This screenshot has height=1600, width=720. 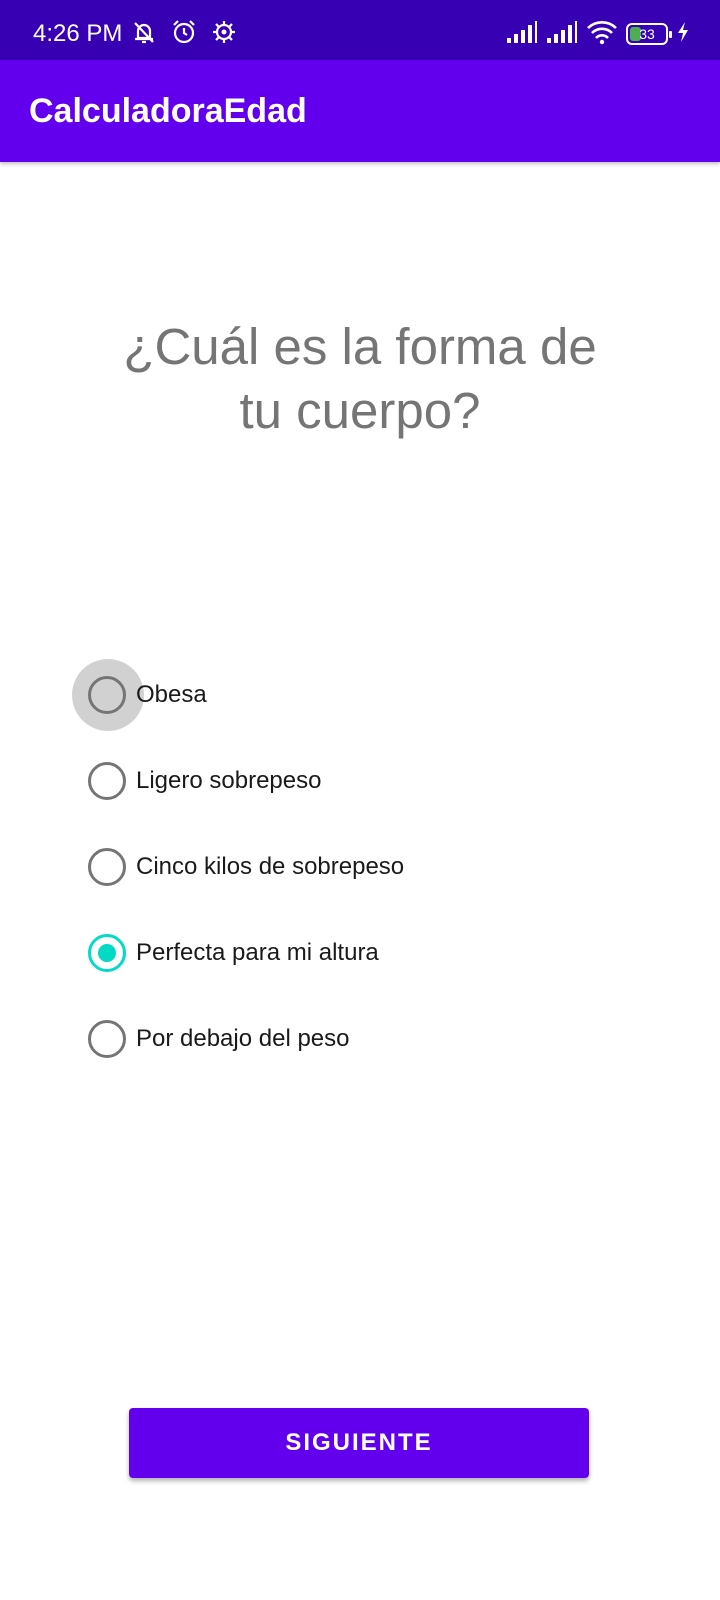 What do you see at coordinates (257, 952) in the screenshot?
I see `radio-option-label: Perfecta para mi altura` at bounding box center [257, 952].